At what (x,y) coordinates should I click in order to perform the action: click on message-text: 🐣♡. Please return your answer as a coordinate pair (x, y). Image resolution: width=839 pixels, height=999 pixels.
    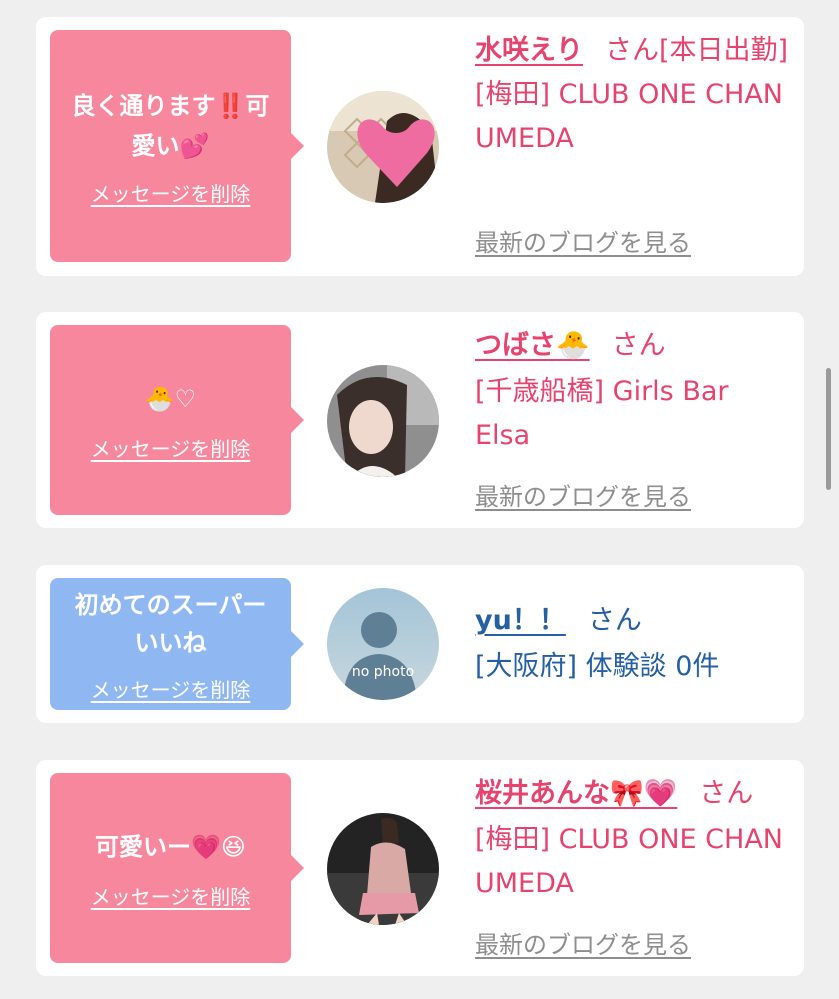
    Looking at the image, I should click on (170, 398).